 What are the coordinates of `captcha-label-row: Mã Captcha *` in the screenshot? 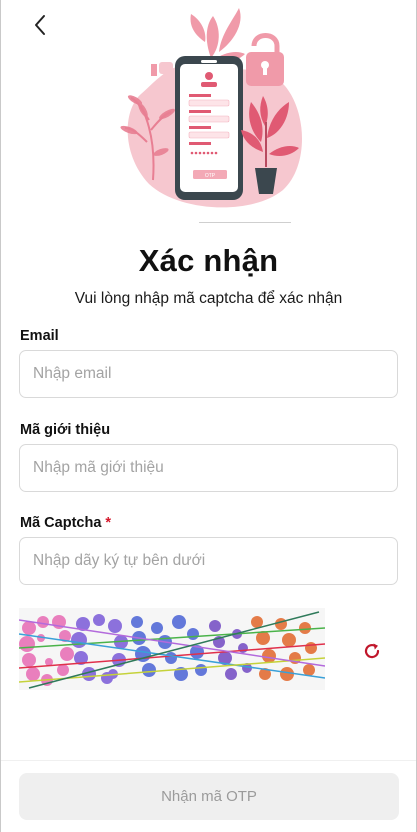 It's located at (65, 523).